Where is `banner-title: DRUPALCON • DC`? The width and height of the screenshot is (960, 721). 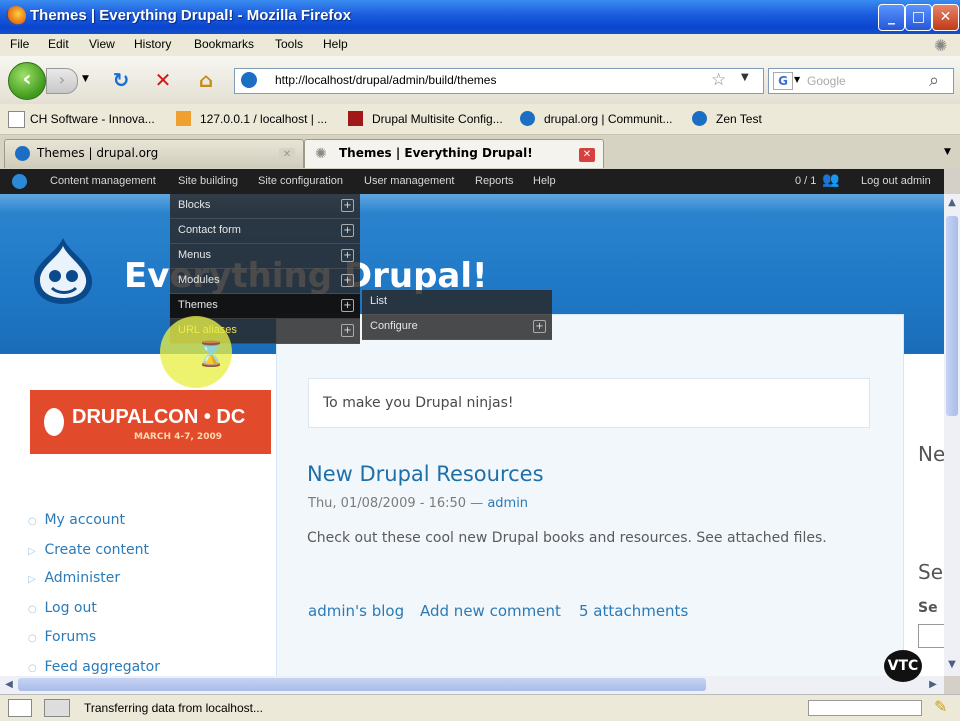 banner-title: DRUPALCON • DC is located at coordinates (159, 417).